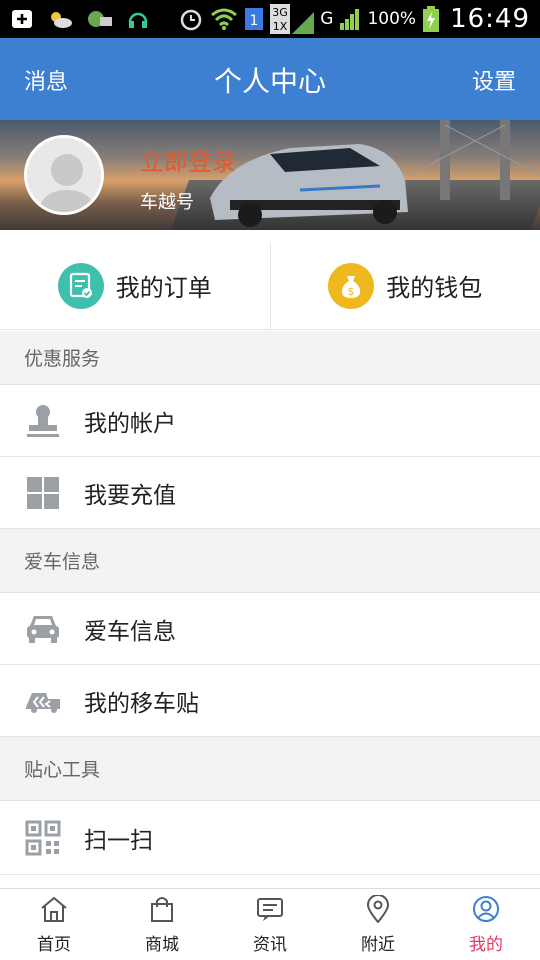 This screenshot has height=960, width=540. I want to click on menu-item-scan: 扫一扫, so click(270, 838).